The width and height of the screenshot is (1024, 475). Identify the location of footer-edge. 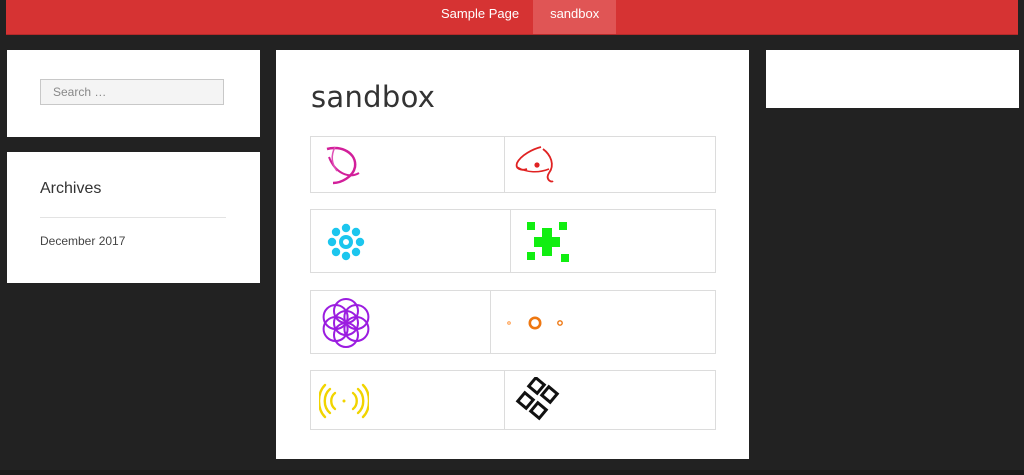
(512, 472).